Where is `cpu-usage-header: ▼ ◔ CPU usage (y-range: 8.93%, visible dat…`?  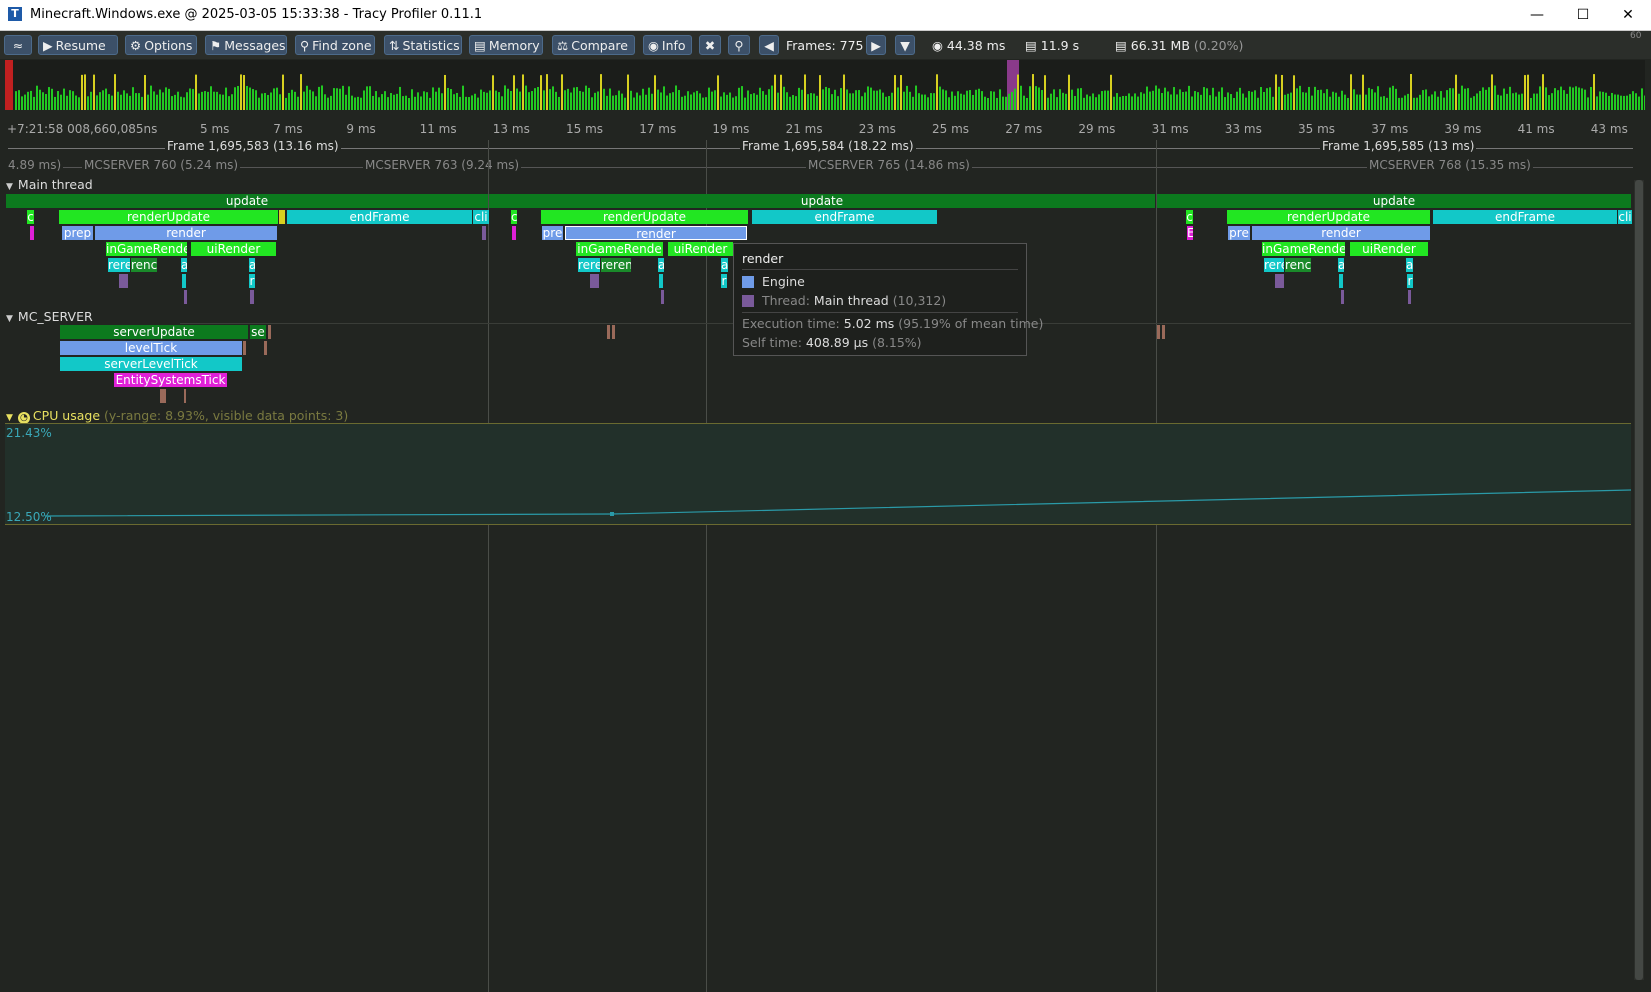 cpu-usage-header: ▼ ◔ CPU usage (y-range: 8.93%, visible dat… is located at coordinates (177, 416).